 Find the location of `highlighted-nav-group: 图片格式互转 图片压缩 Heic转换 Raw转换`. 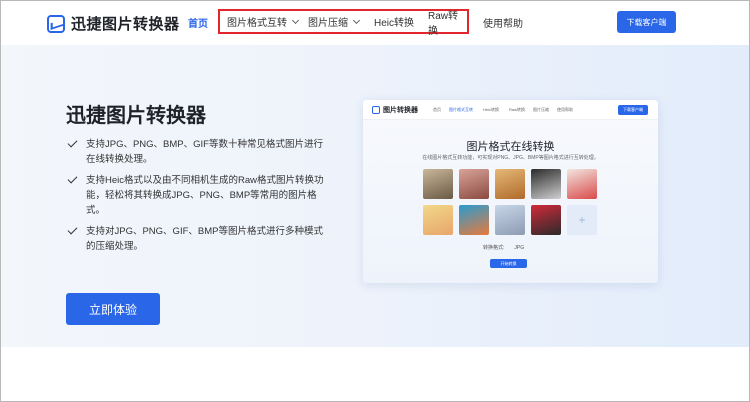

highlighted-nav-group: 图片格式互转 图片压缩 Heic转换 Raw转换 is located at coordinates (343, 22).